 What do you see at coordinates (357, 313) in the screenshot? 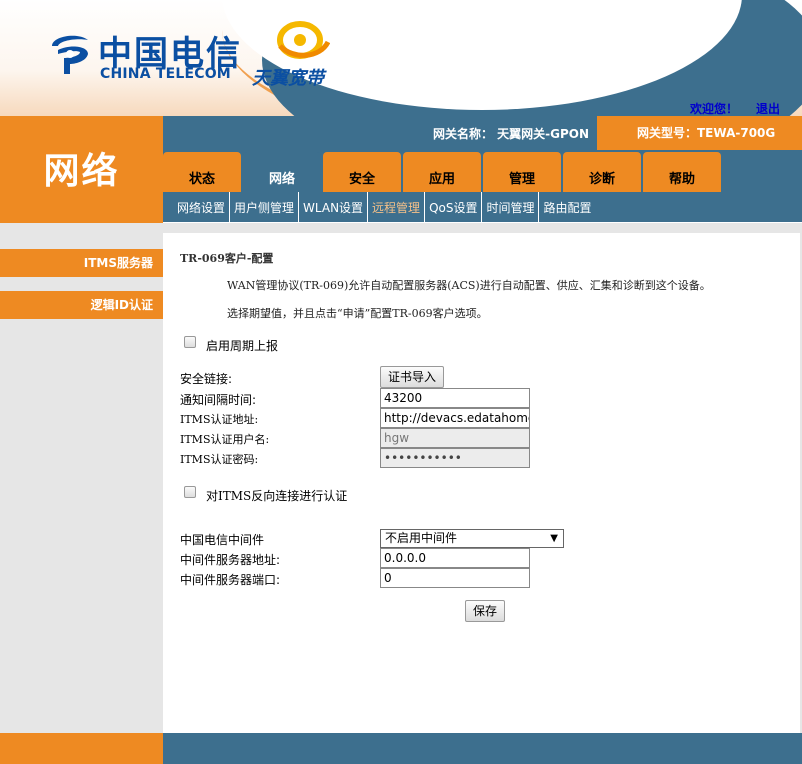
I see `description-line-2: 选择期望值，并且点击“申请”配置TR-069客户选项。` at bounding box center [357, 313].